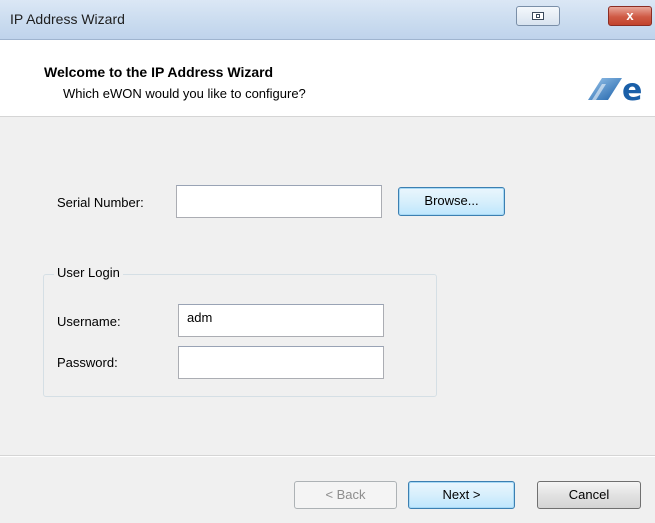  What do you see at coordinates (87, 362) in the screenshot?
I see `password-label: Password:` at bounding box center [87, 362].